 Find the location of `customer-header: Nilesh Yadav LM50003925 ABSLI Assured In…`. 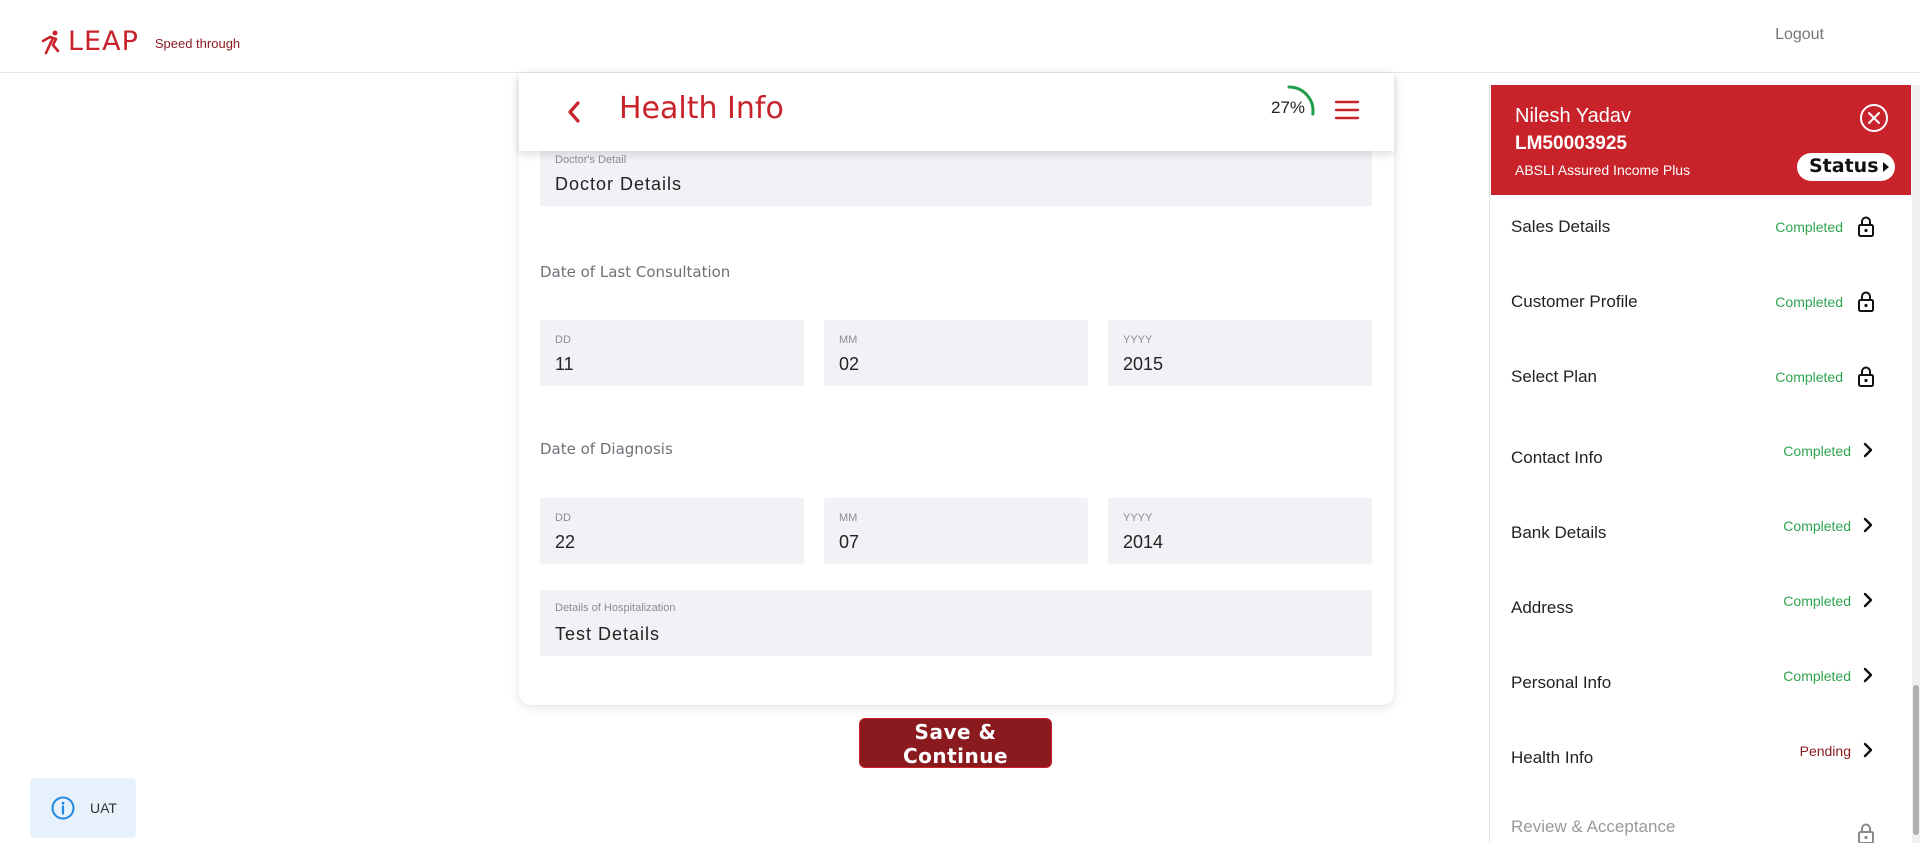

customer-header: Nilesh Yadav LM50003925 ABSLI Assured In… is located at coordinates (1701, 140).